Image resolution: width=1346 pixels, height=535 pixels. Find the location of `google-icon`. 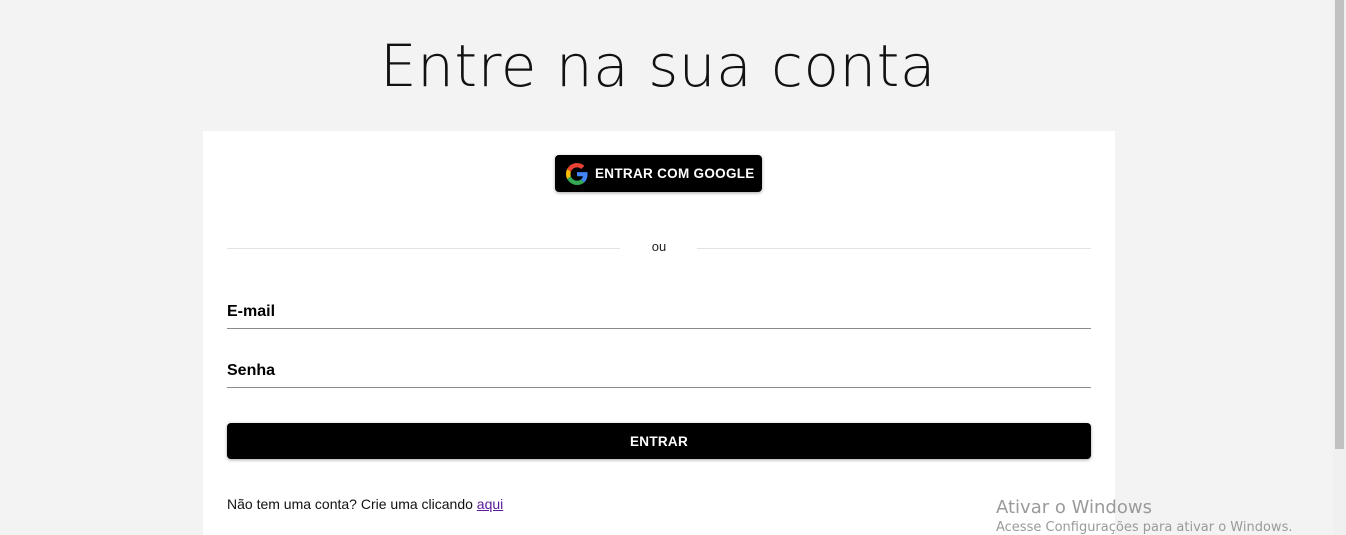

google-icon is located at coordinates (577, 173).